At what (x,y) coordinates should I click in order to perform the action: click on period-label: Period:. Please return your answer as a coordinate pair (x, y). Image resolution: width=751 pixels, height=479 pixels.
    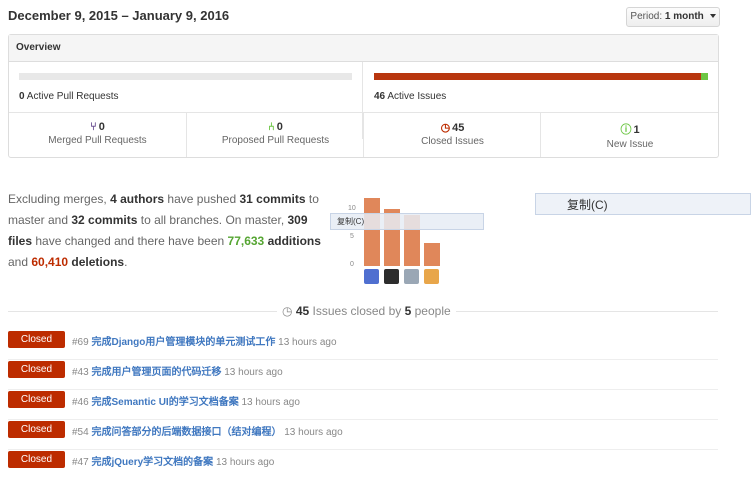
    Looking at the image, I should click on (646, 16).